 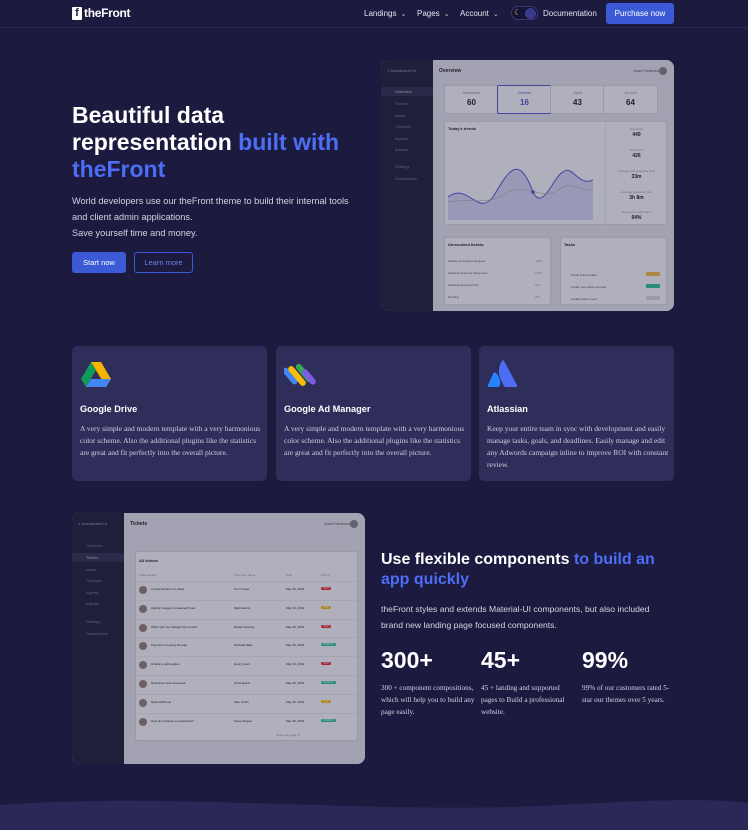 I want to click on stat-value: 99%, so click(x=605, y=660).